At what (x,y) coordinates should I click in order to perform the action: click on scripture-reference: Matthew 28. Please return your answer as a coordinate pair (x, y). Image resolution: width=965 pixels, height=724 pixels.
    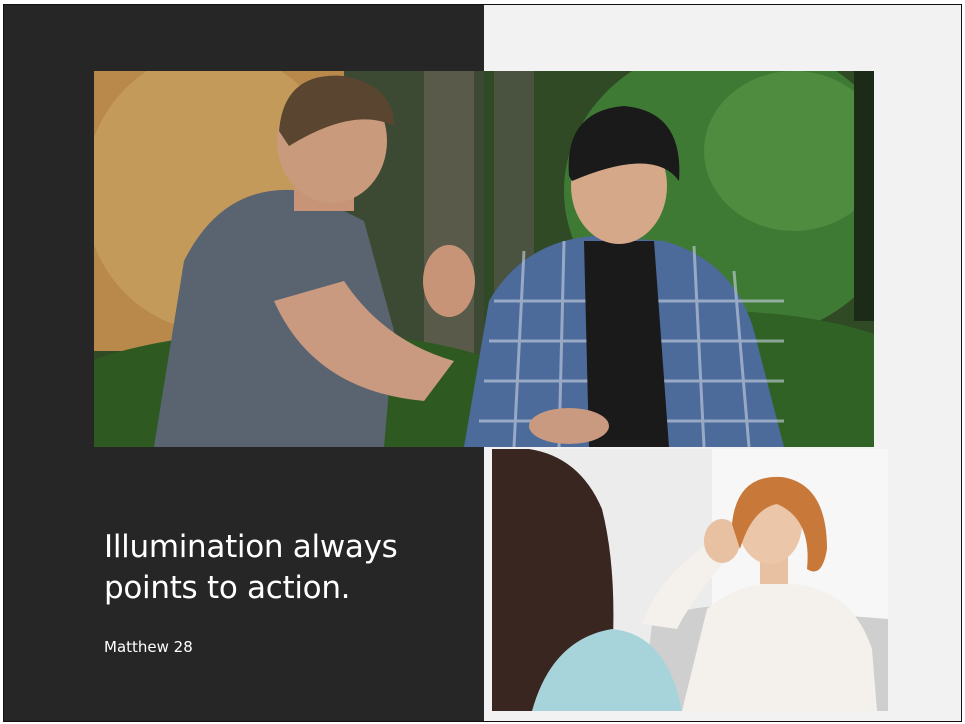
    Looking at the image, I should click on (148, 647).